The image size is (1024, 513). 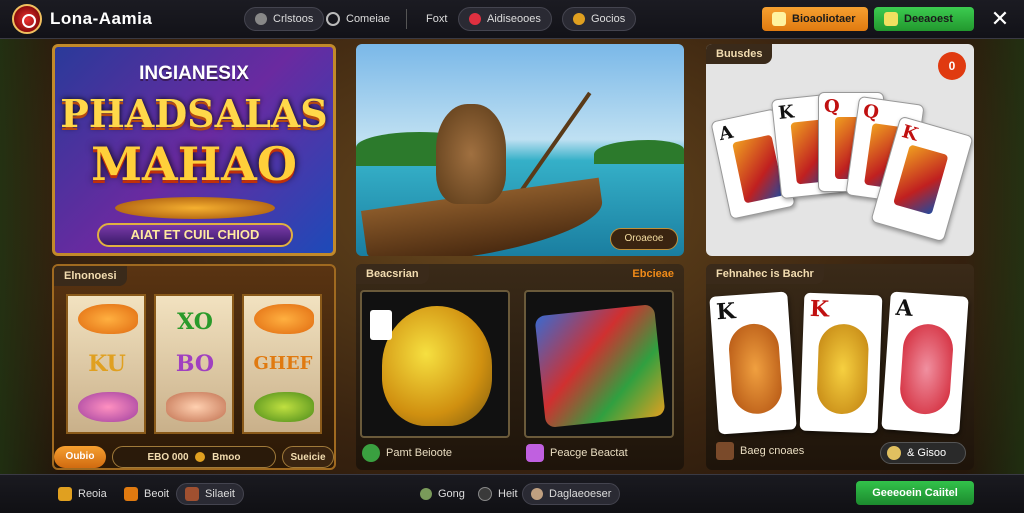 What do you see at coordinates (392, 274) in the screenshot?
I see `panel-tag: Beacsrian` at bounding box center [392, 274].